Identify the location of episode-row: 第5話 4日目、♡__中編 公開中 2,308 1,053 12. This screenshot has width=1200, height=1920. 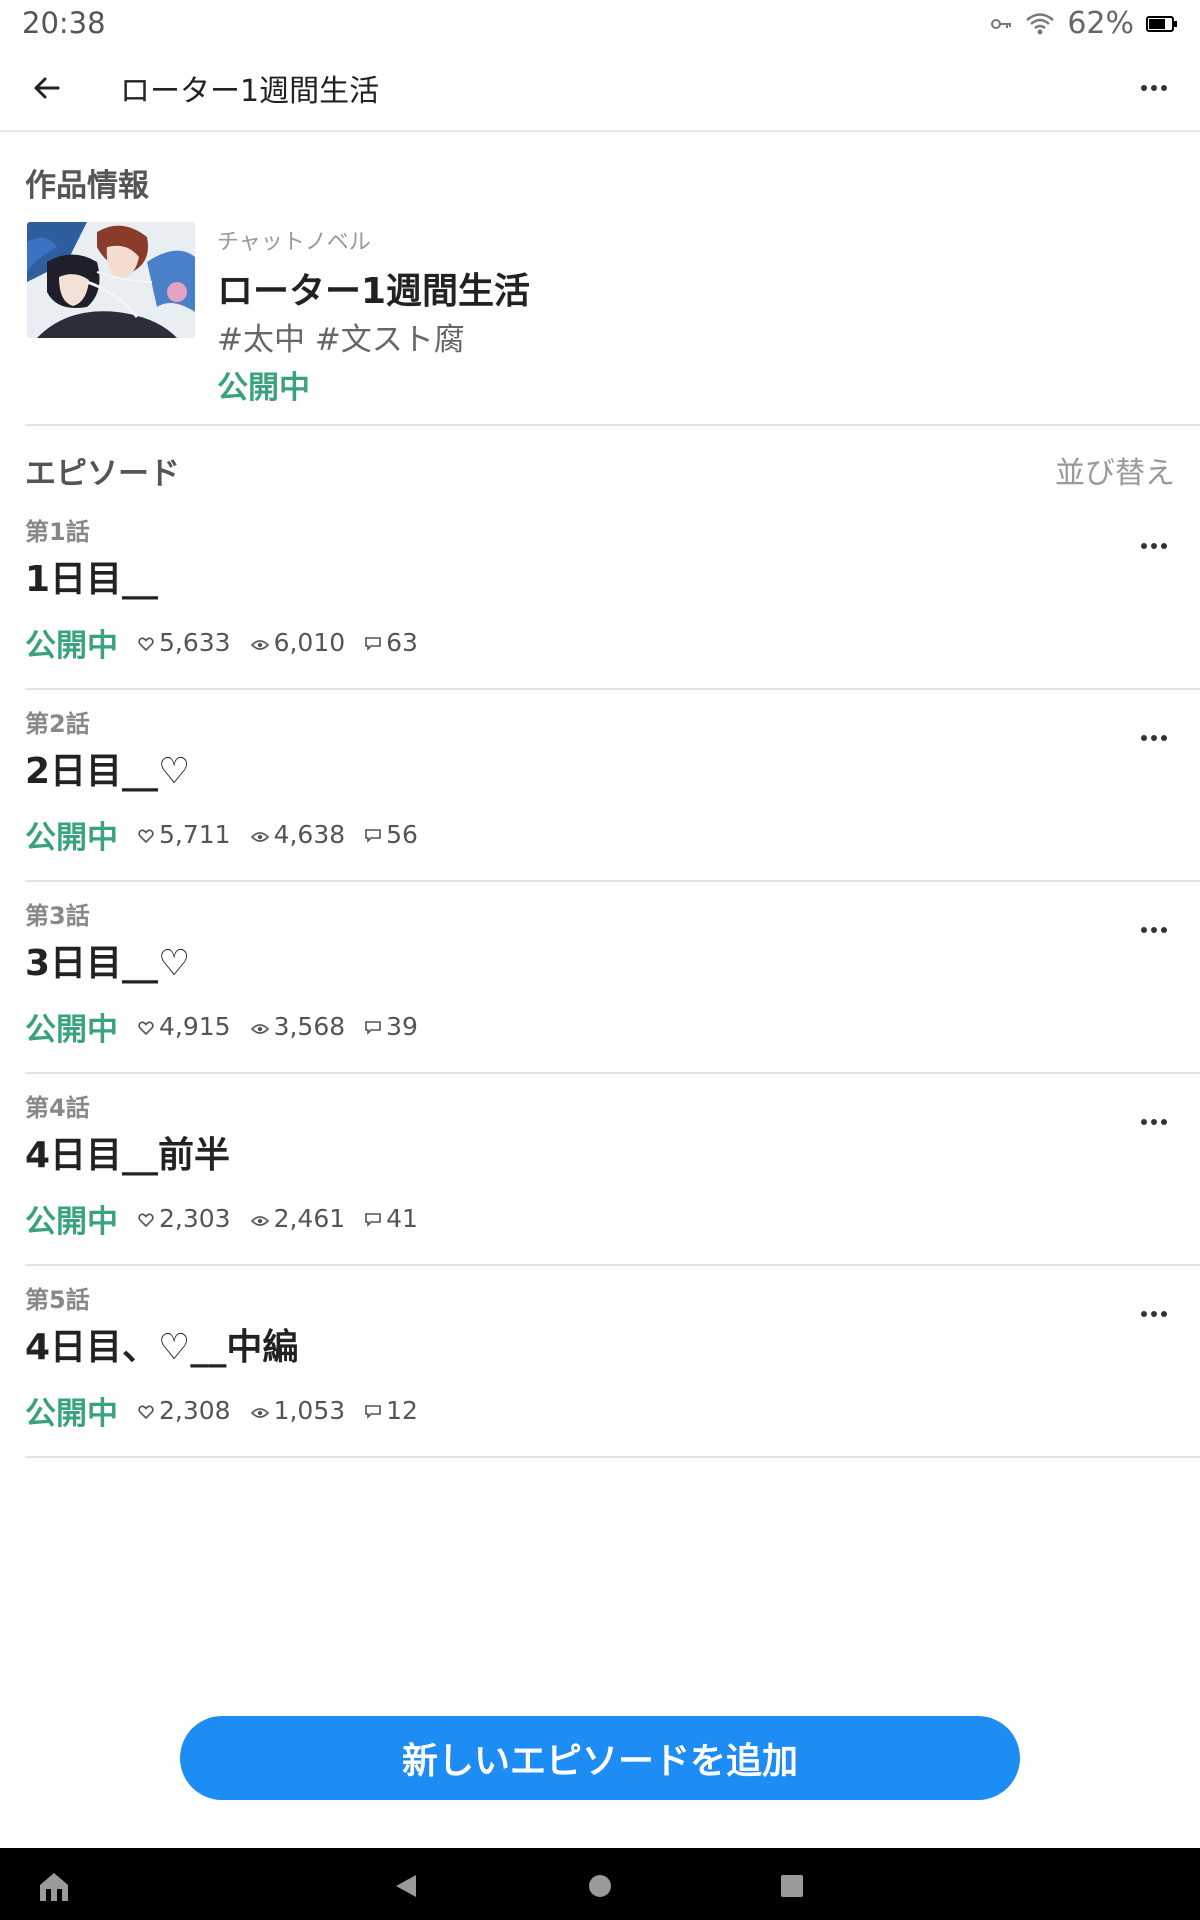
(612, 1362).